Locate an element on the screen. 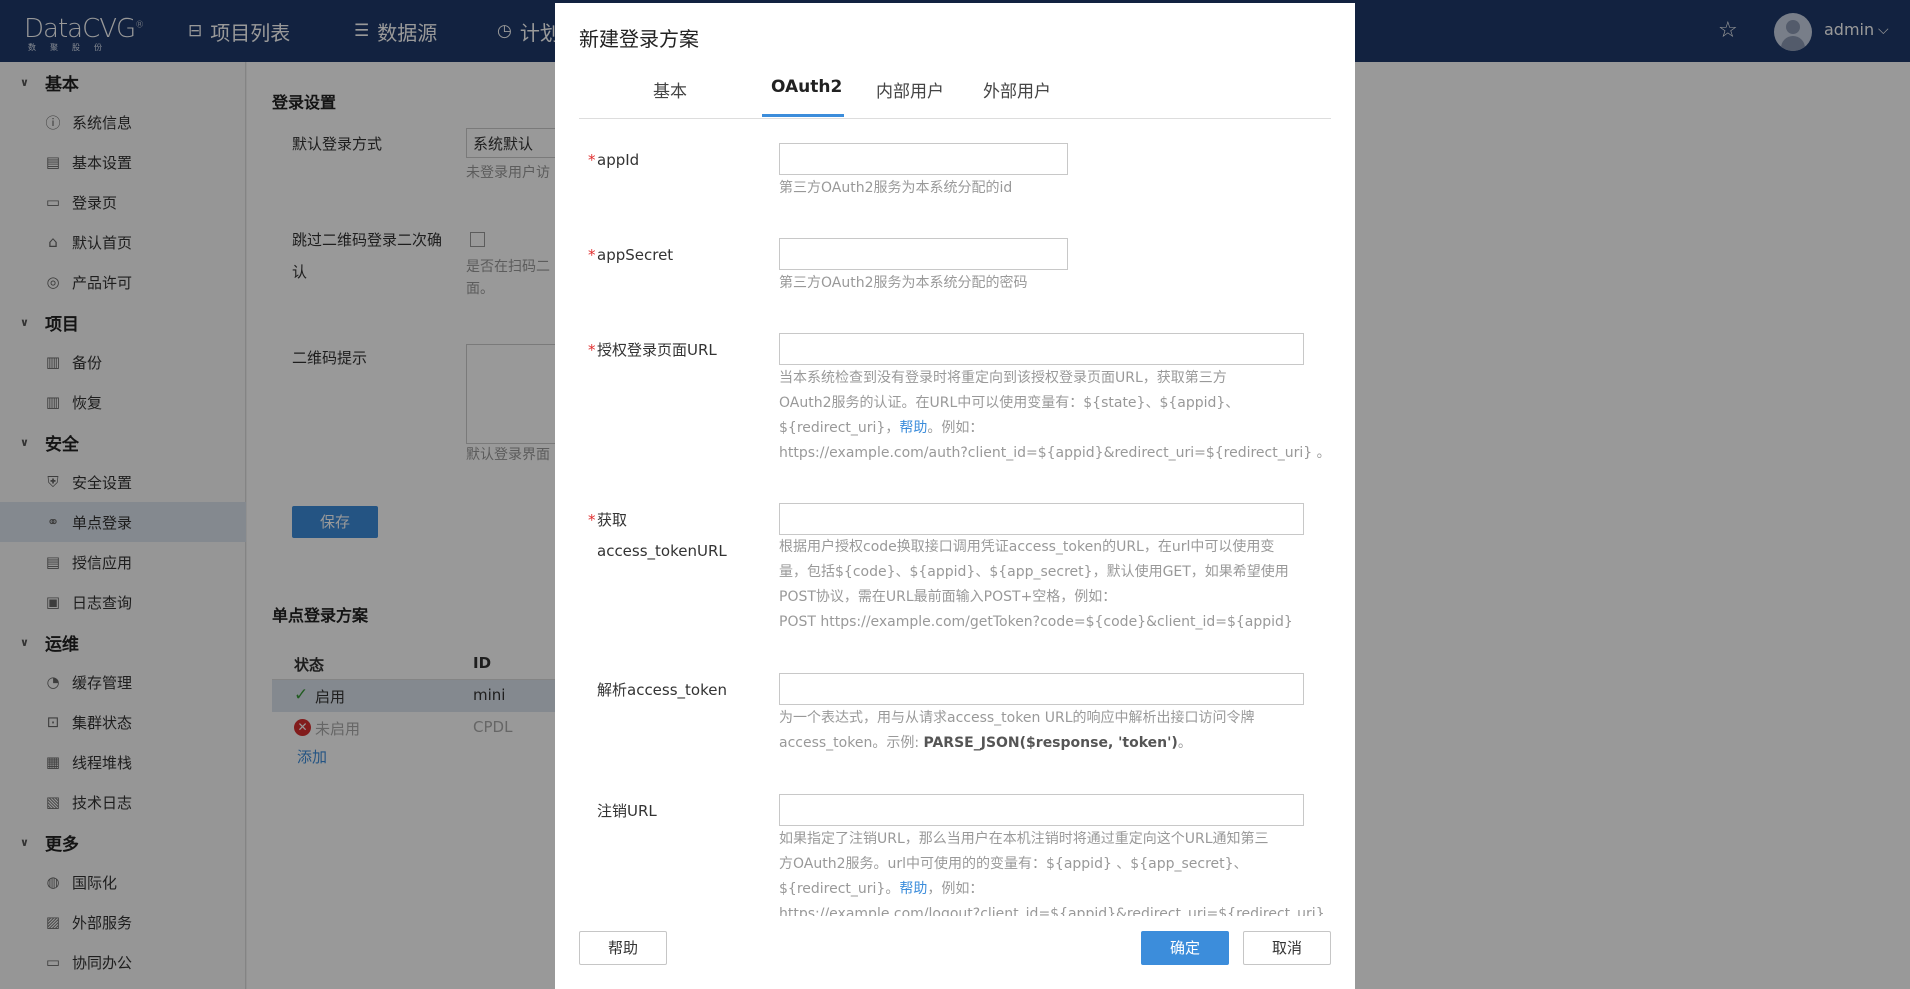 Image resolution: width=1910 pixels, height=989 pixels. appsecret-label: * appSecret is located at coordinates (630, 255).